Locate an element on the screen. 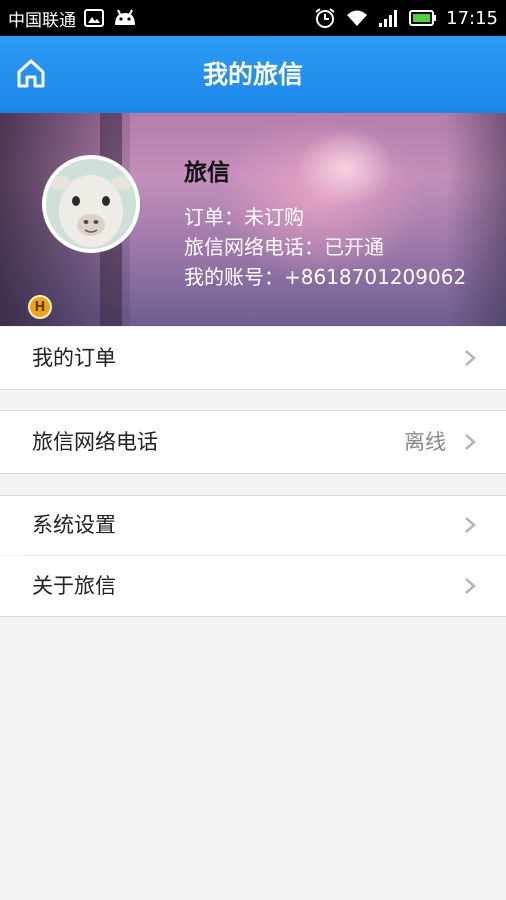  alpaca-avatar-image is located at coordinates (91, 204).